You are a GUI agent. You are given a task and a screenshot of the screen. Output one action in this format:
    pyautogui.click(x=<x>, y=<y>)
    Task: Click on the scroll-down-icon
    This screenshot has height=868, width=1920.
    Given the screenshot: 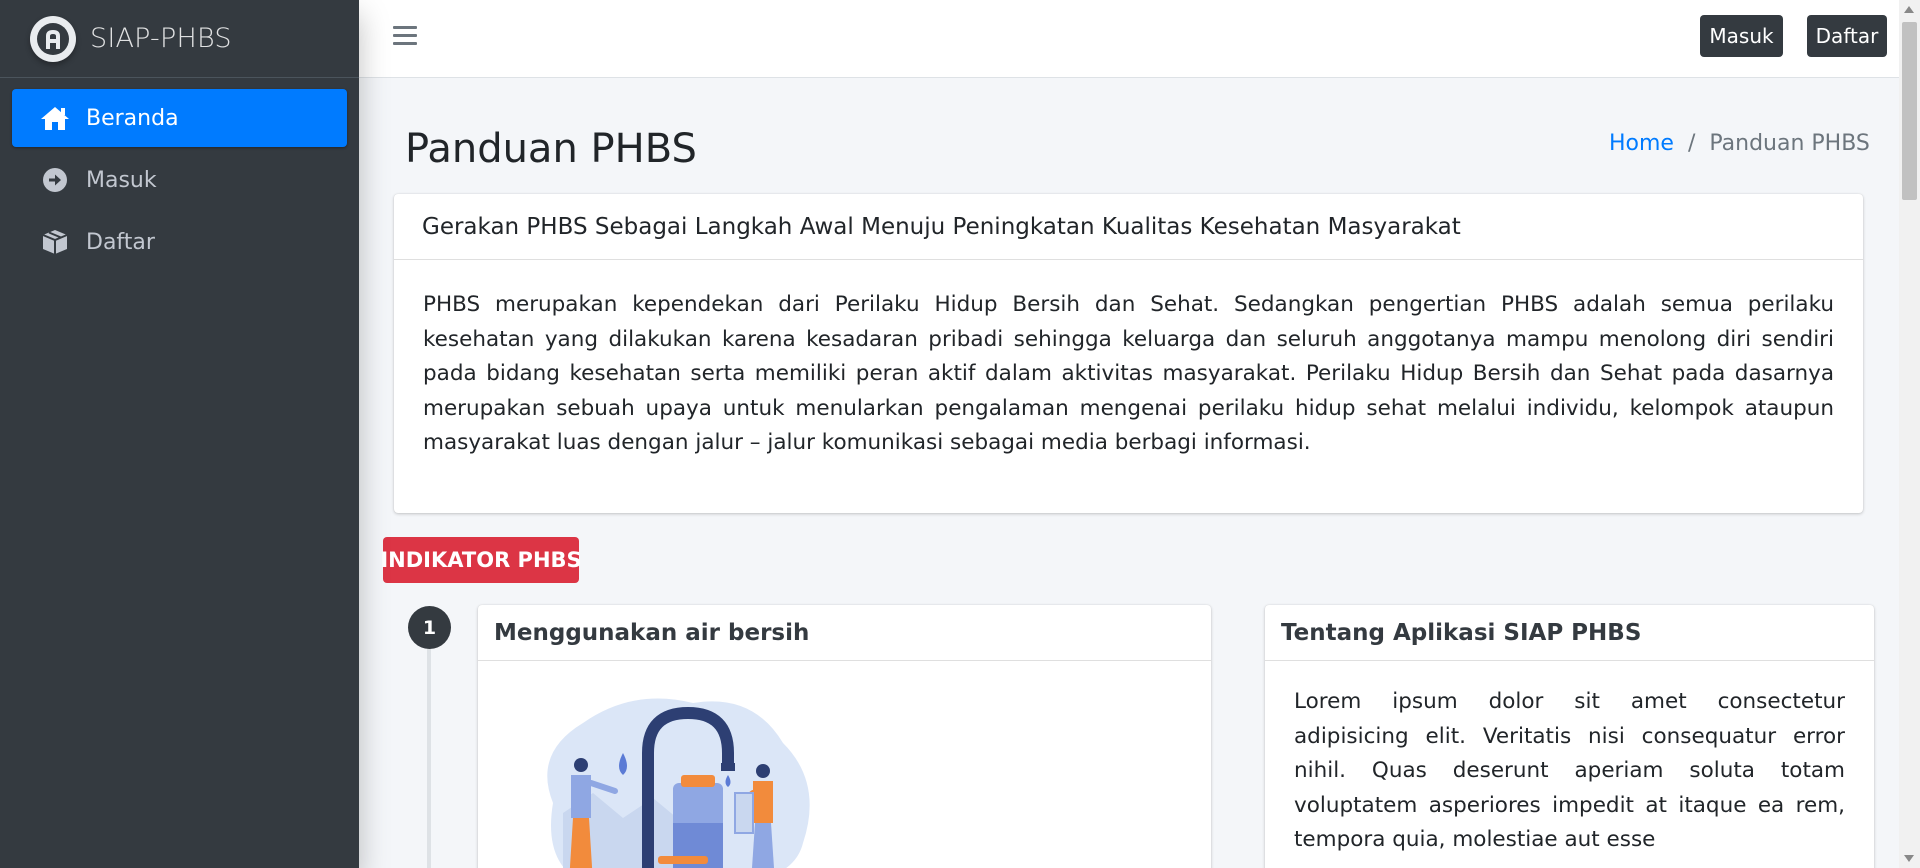 What is the action you would take?
    pyautogui.click(x=1909, y=858)
    